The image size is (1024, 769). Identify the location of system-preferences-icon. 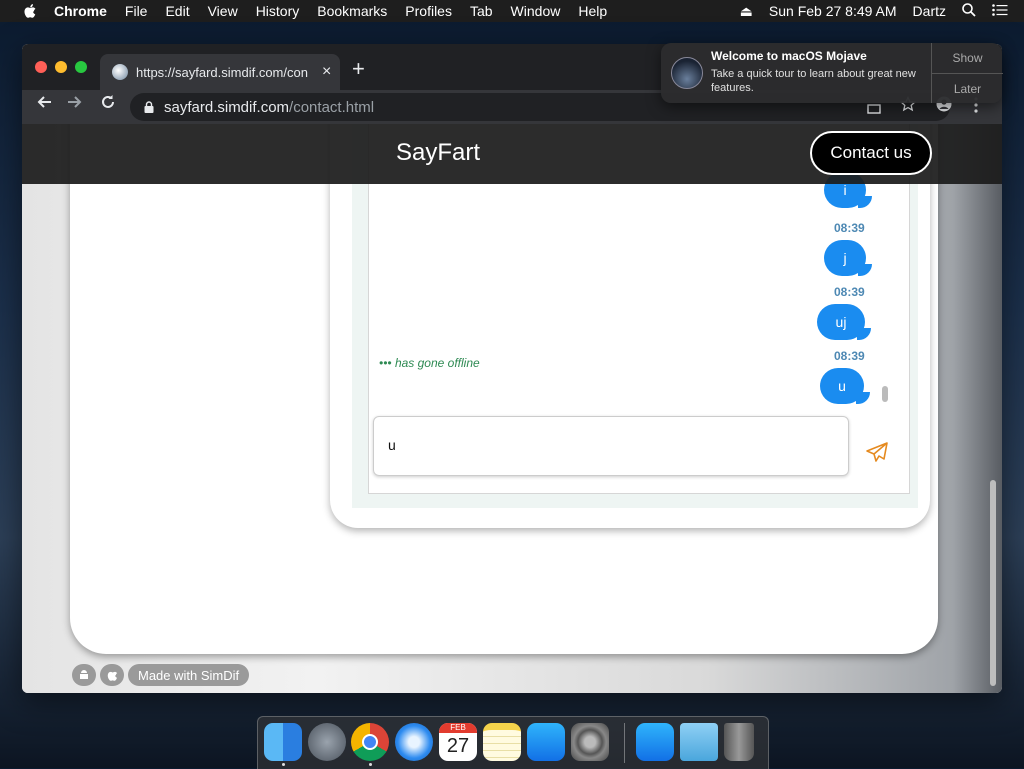
(590, 742).